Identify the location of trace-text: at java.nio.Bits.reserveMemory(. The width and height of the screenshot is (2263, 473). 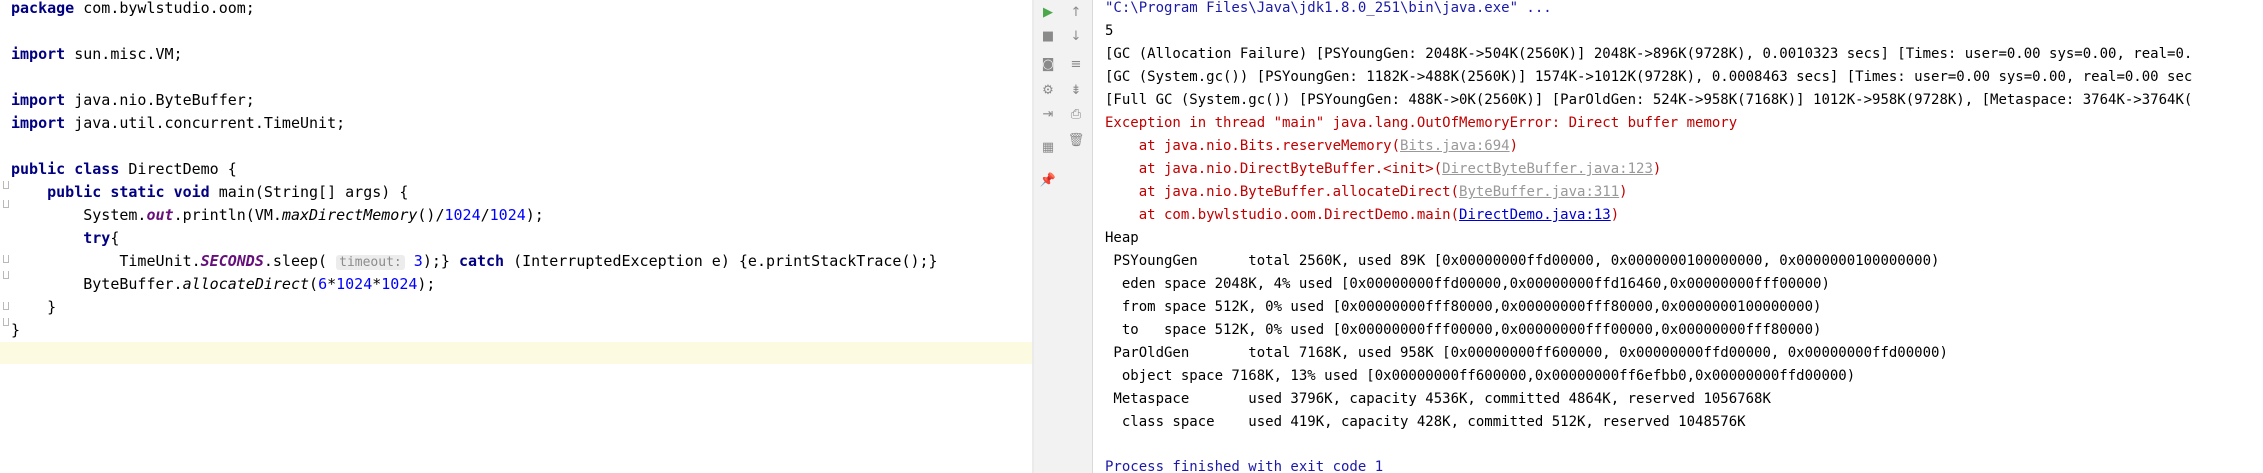
(1253, 146).